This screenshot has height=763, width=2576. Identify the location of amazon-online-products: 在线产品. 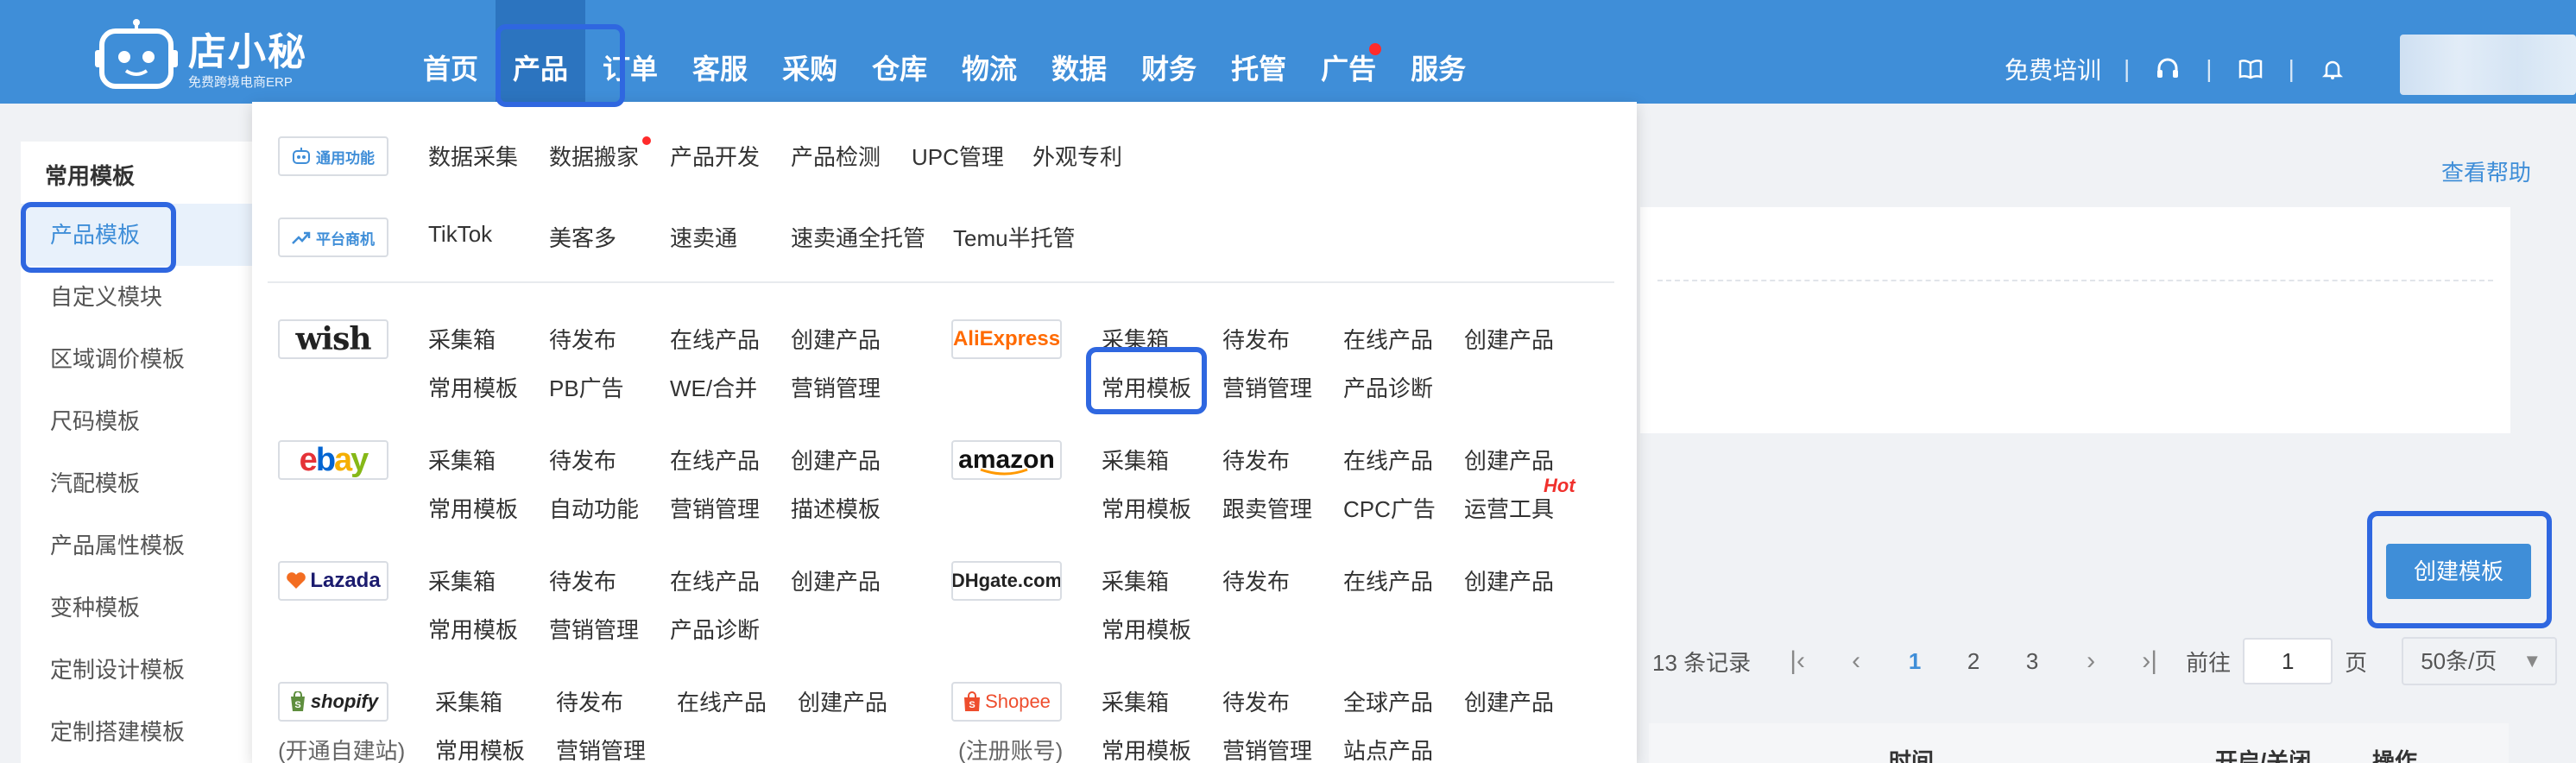
(1388, 460).